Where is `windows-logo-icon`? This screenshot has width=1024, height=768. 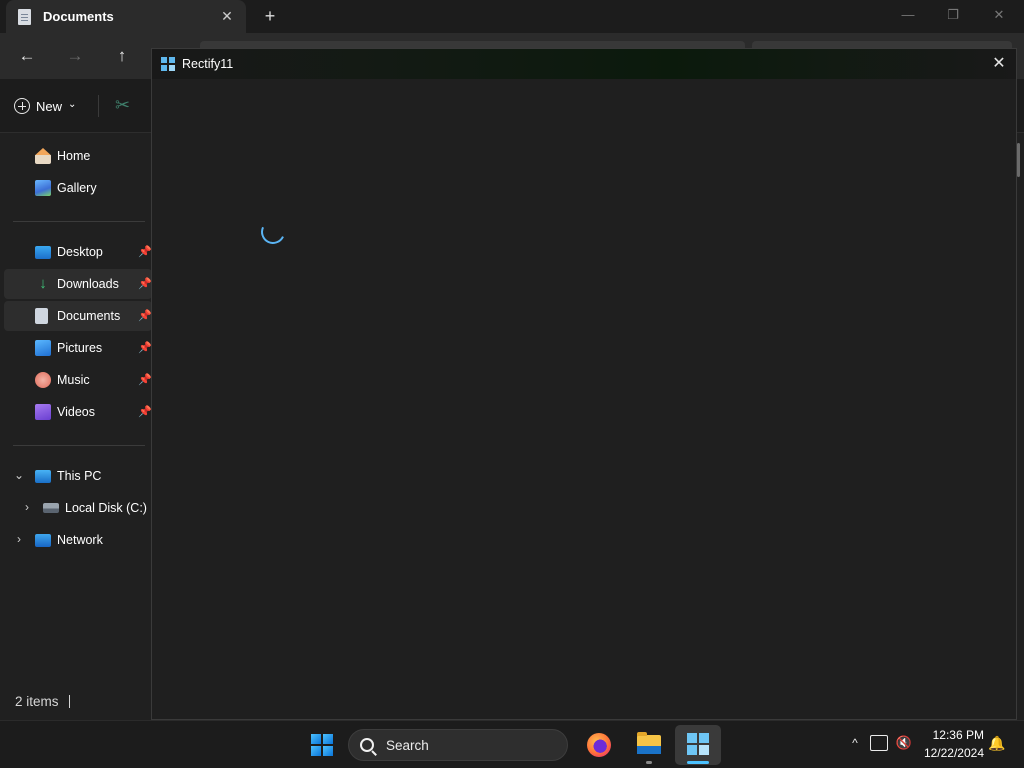 windows-logo-icon is located at coordinates (322, 745).